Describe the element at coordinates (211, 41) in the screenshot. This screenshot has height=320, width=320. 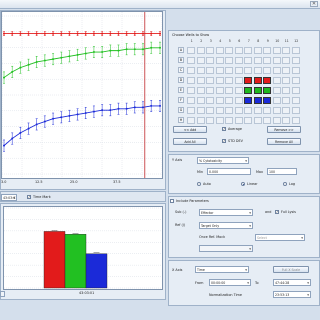
I see `well-column-header: 3` at that location.